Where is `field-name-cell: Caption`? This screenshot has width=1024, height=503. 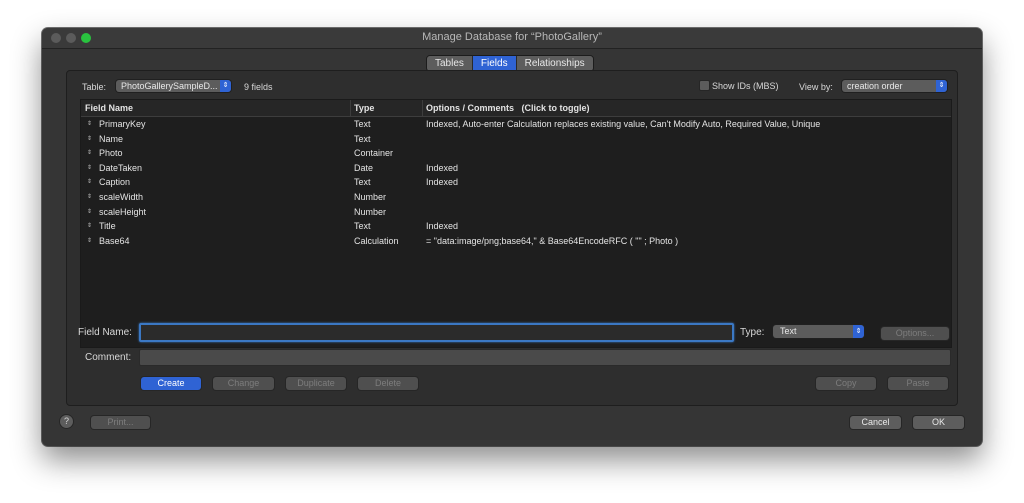 field-name-cell: Caption is located at coordinates (115, 182).